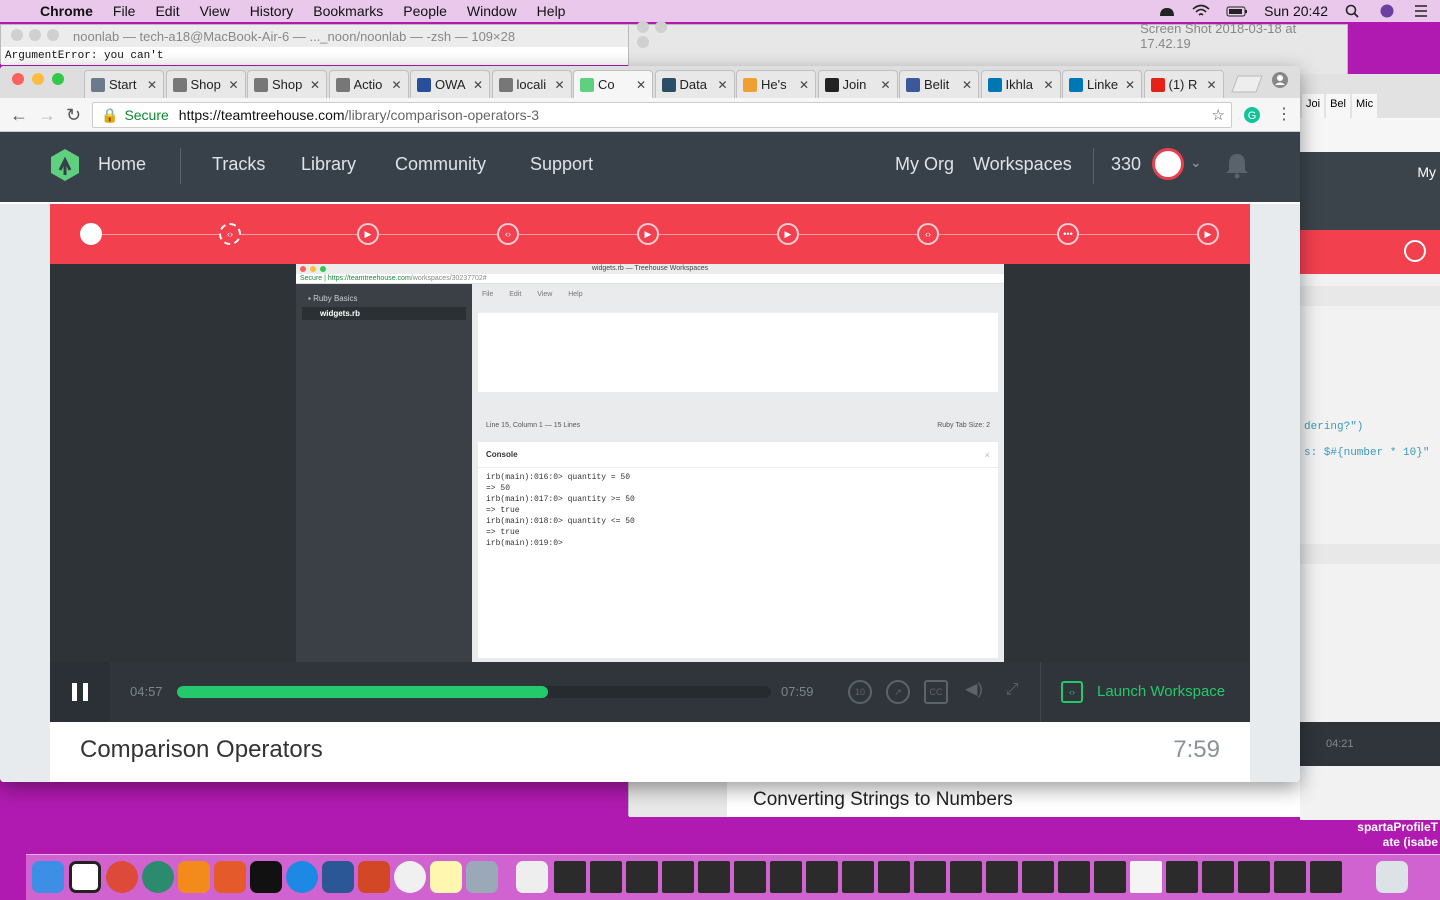  I want to click on nav-home: Home, so click(122, 164).